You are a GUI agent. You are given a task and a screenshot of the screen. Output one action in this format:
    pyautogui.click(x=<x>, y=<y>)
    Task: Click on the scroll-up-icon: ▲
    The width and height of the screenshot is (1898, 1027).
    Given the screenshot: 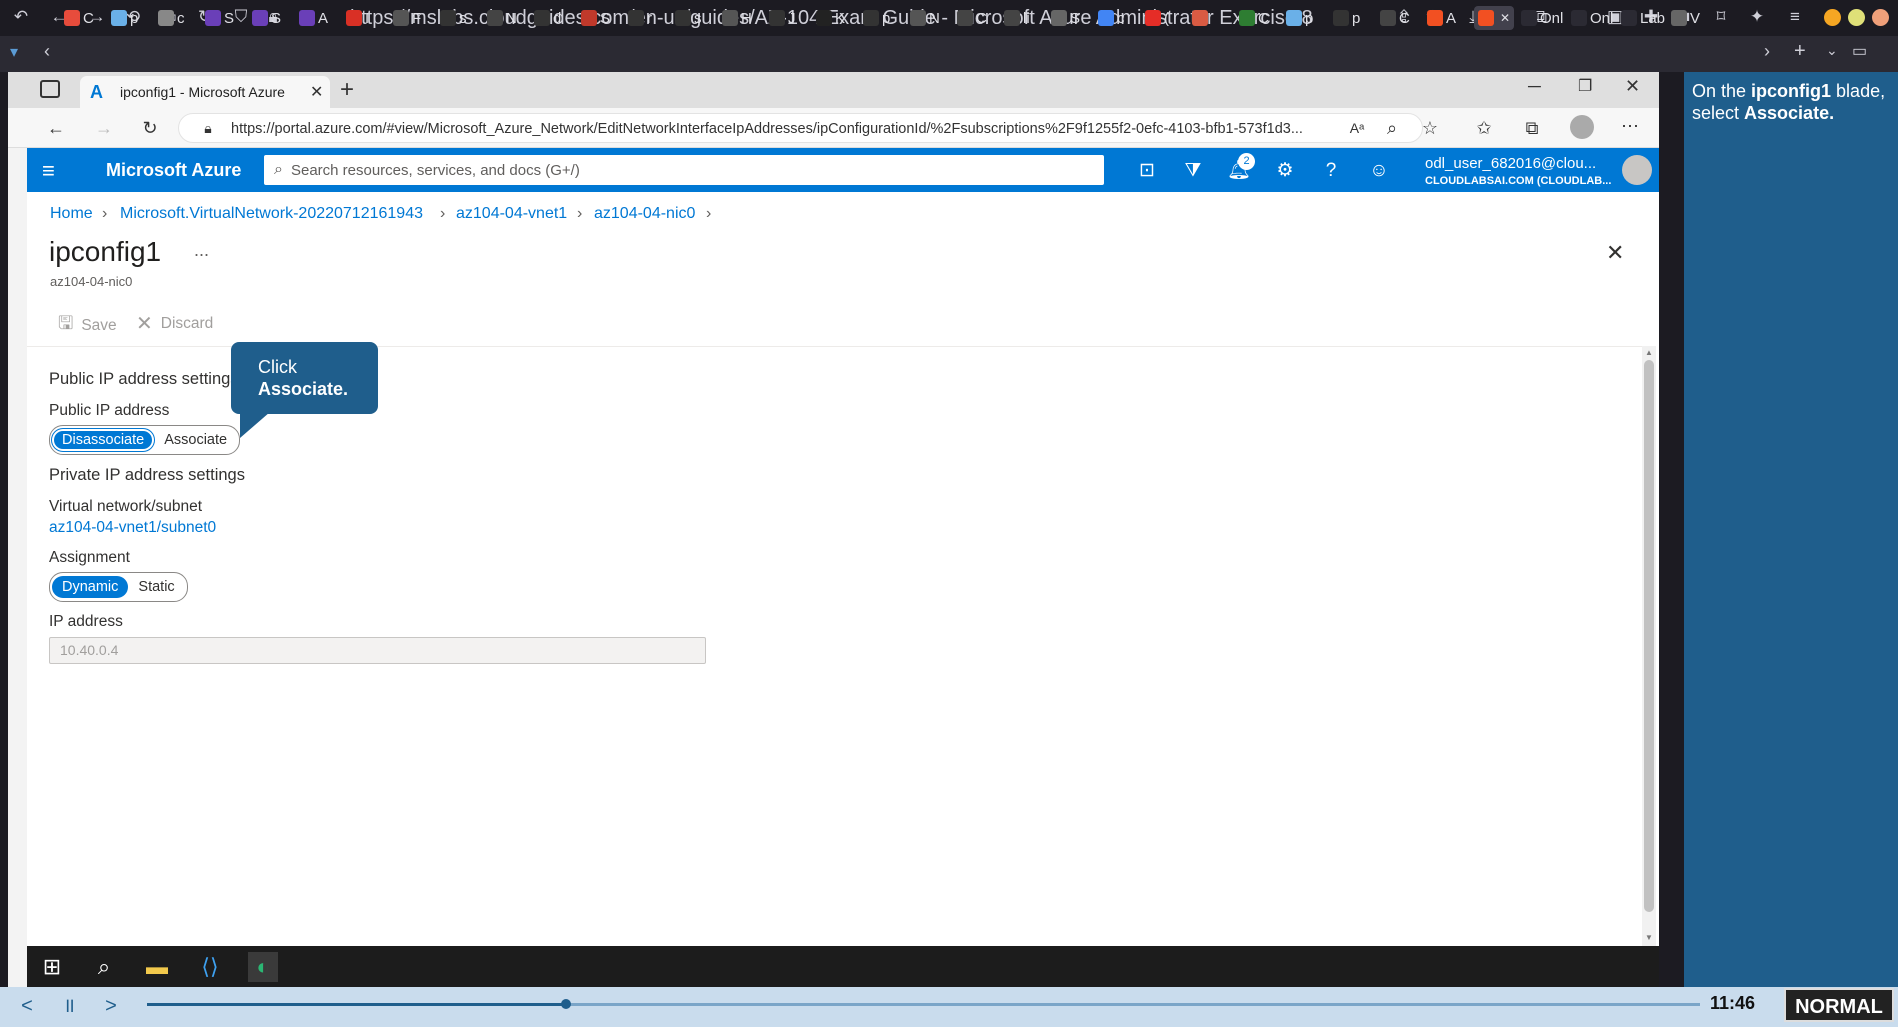 What is the action you would take?
    pyautogui.click(x=1649, y=352)
    